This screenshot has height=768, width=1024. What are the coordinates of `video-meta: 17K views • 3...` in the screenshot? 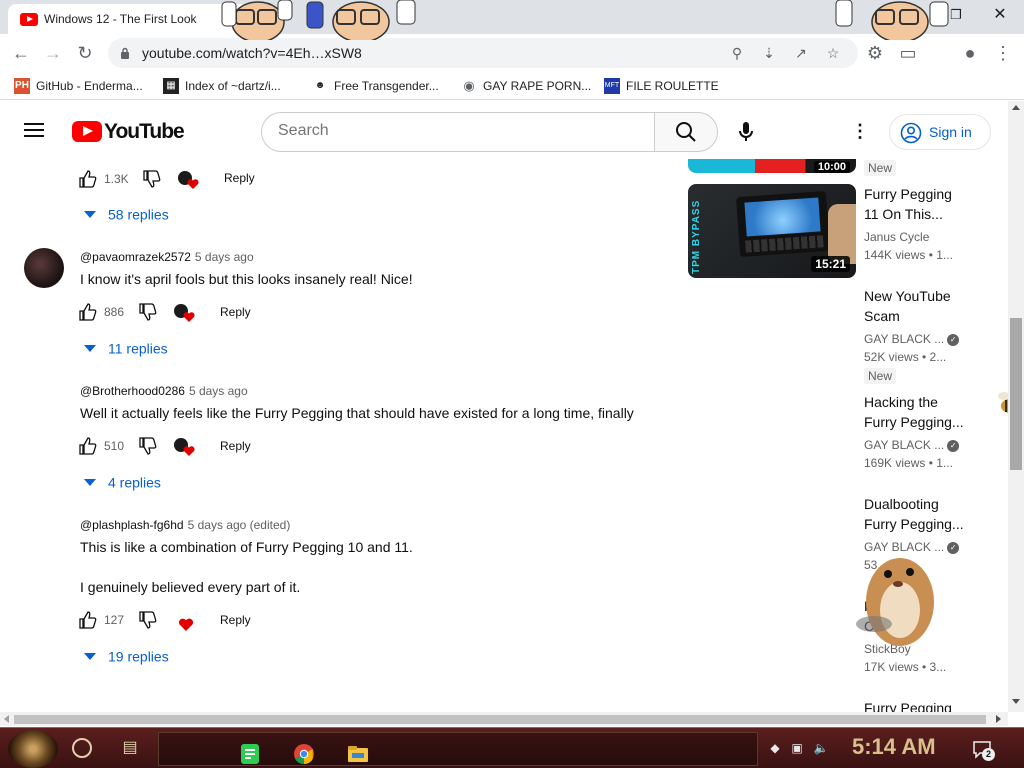 It's located at (905, 667).